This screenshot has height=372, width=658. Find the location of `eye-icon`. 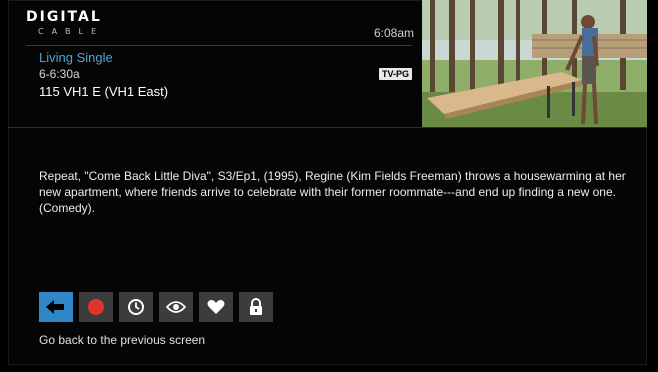

eye-icon is located at coordinates (176, 307).